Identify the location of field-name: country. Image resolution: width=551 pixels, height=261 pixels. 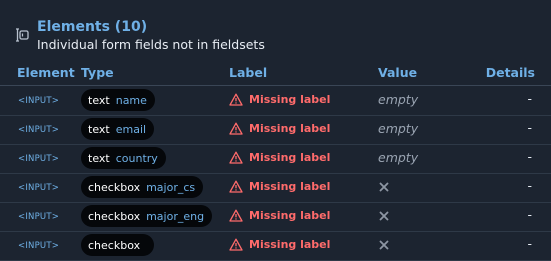
(136, 158).